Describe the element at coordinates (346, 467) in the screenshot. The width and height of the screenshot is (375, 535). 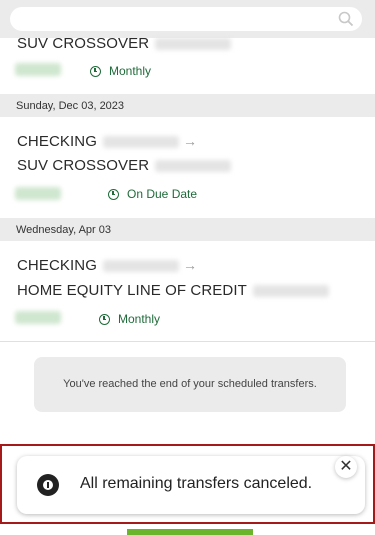
I see `close-icon: ✕` at that location.